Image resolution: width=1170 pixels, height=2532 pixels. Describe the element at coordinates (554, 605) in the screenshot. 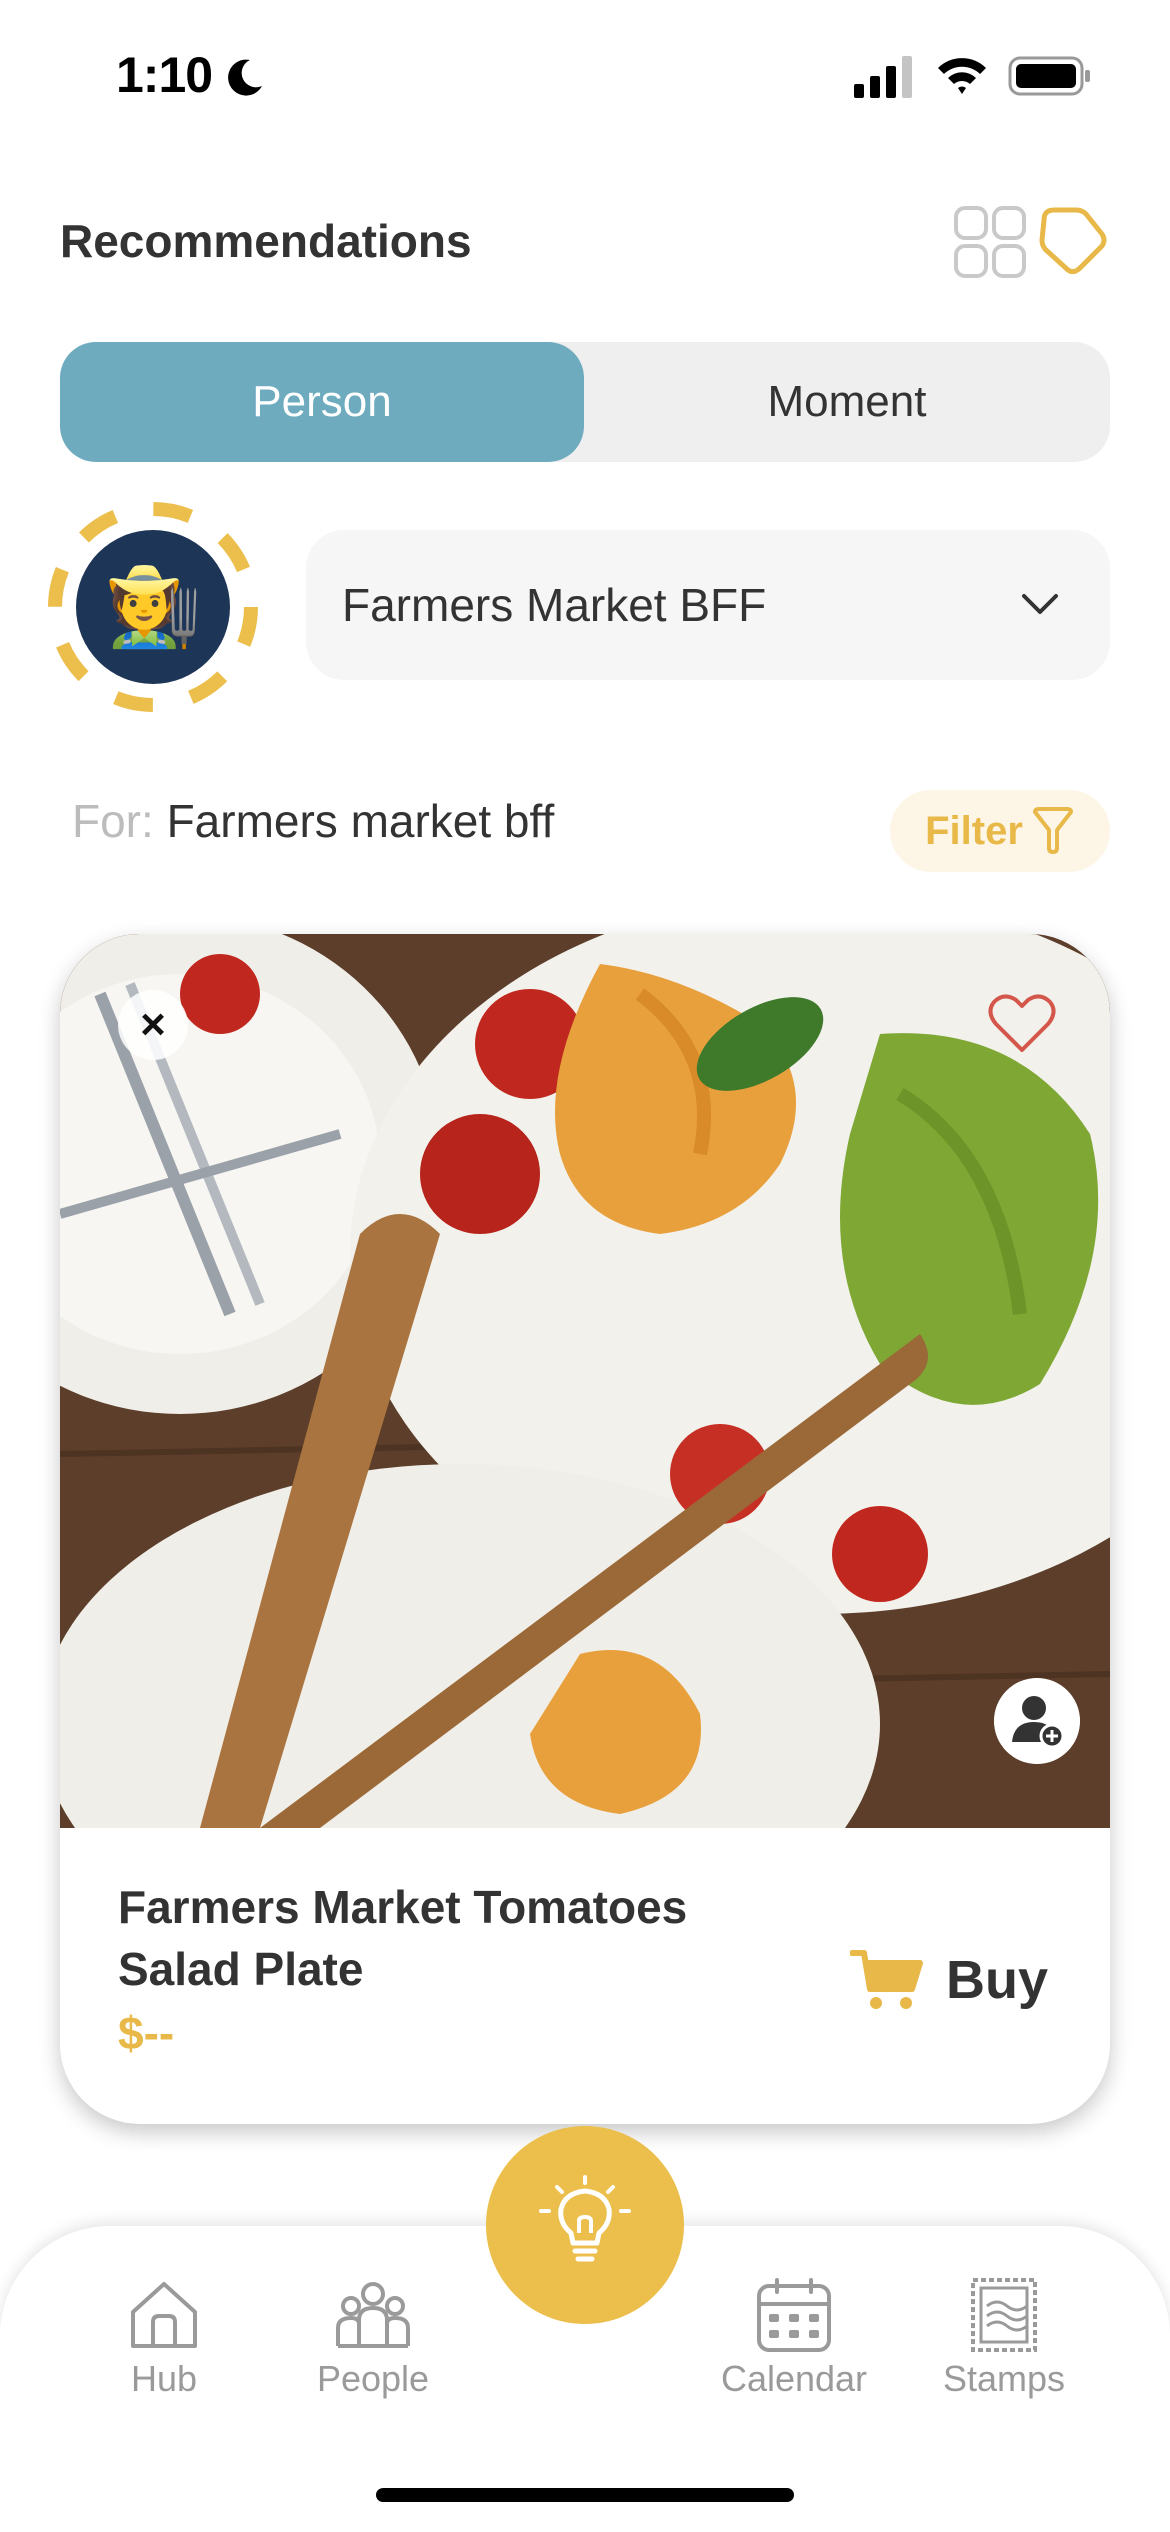

I see `person-dropdown-value: Farmers Market BFF` at that location.